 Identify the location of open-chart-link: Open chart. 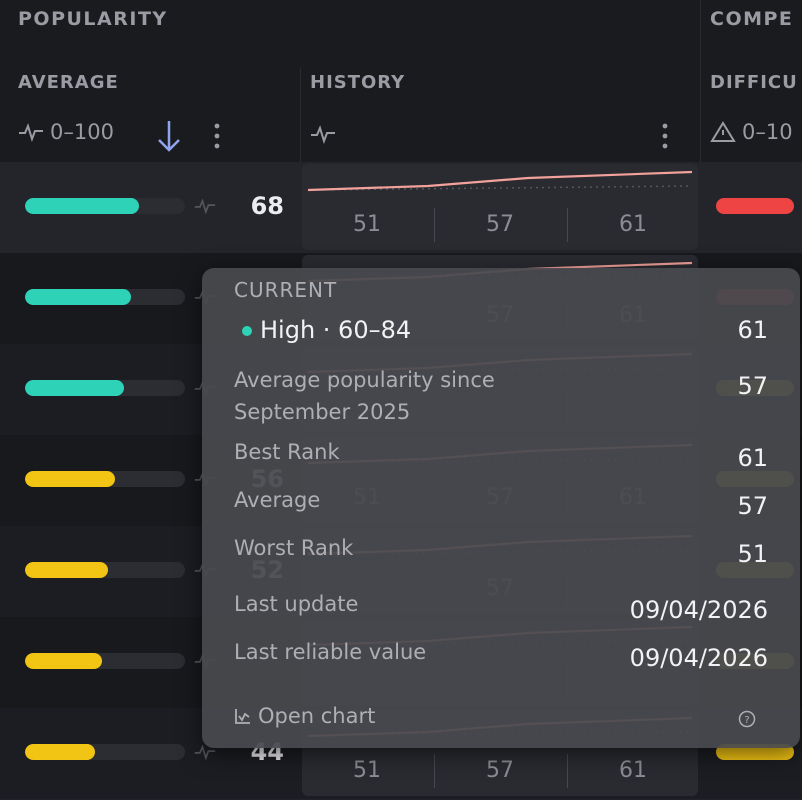
(304, 716).